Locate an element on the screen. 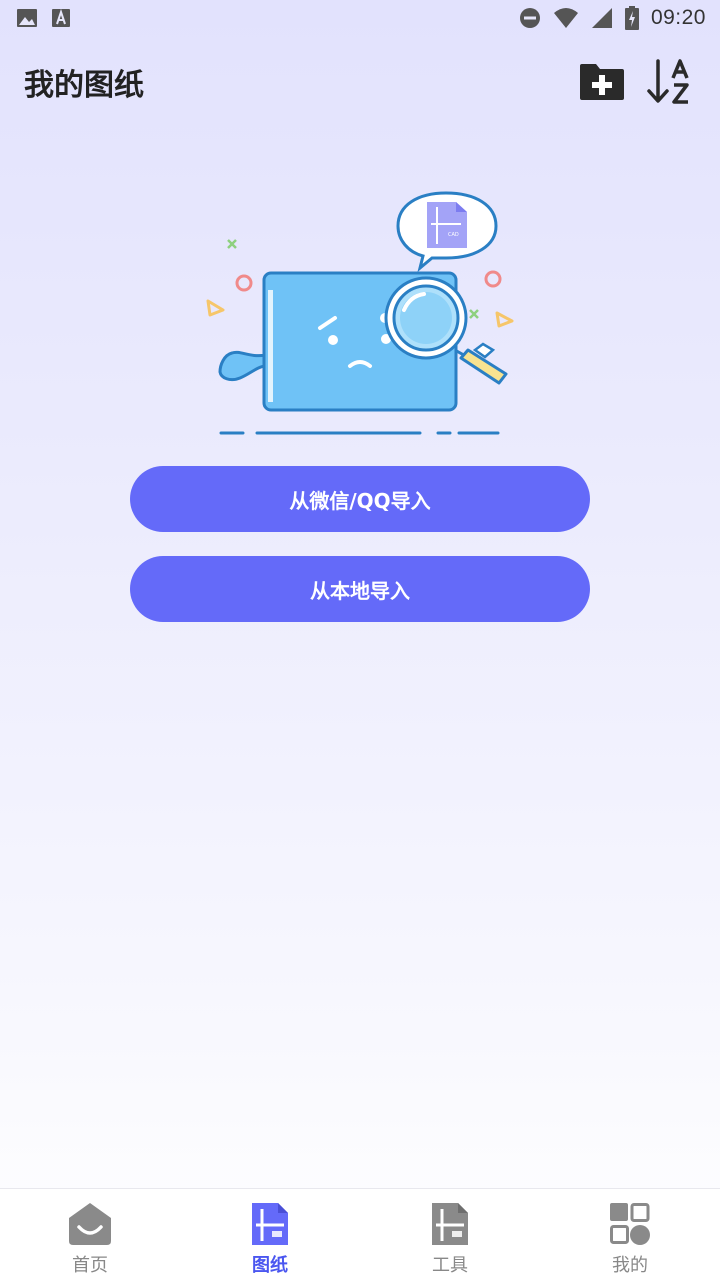 This screenshot has width=720, height=1281. image-icon is located at coordinates (27, 18).